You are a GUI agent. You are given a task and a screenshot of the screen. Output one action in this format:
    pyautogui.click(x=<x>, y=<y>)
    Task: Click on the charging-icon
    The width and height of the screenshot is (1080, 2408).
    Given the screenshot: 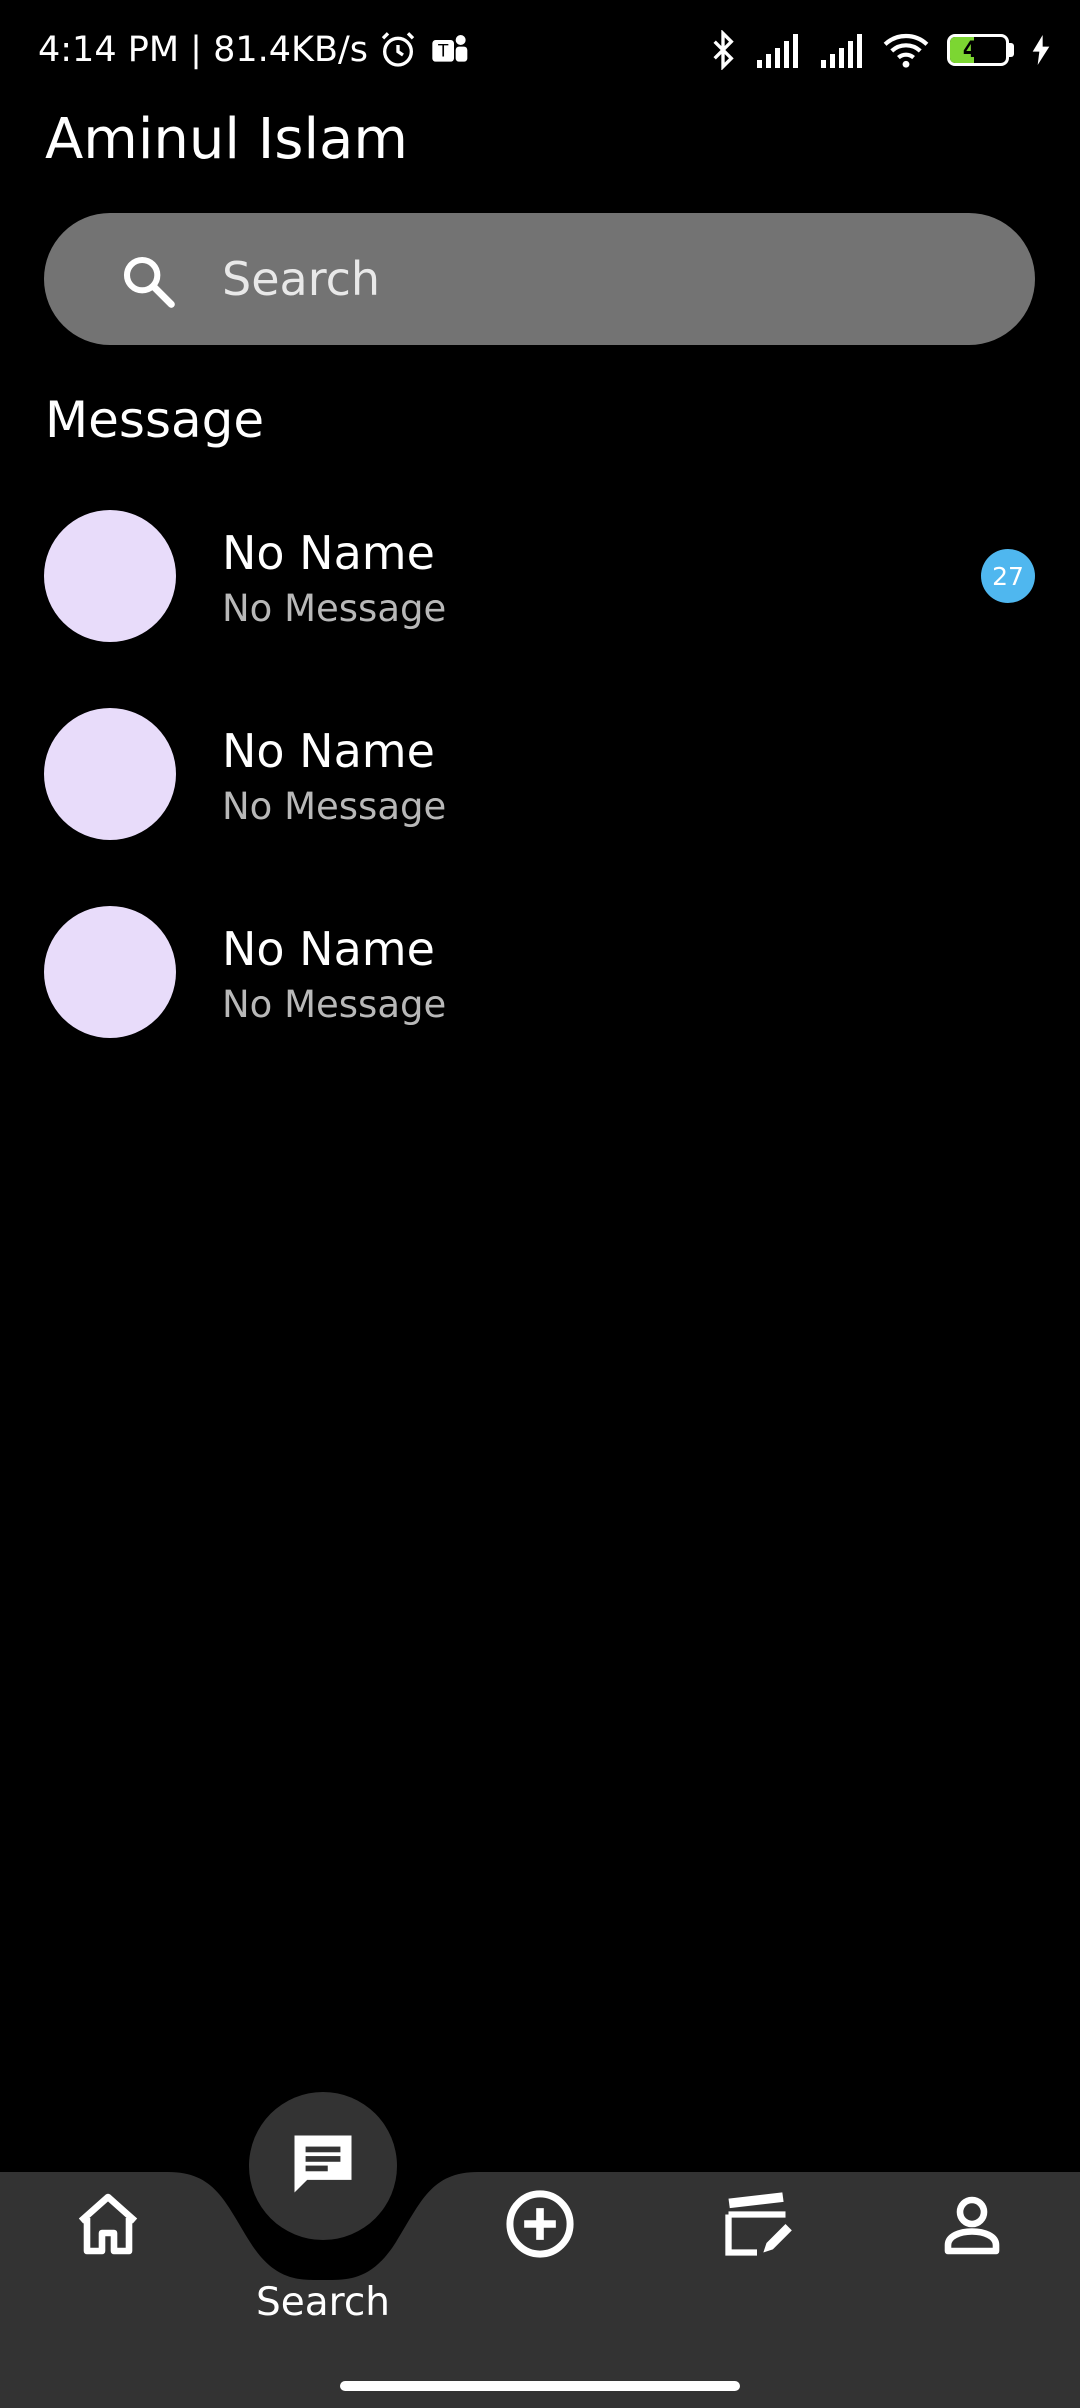 What is the action you would take?
    pyautogui.click(x=1041, y=50)
    